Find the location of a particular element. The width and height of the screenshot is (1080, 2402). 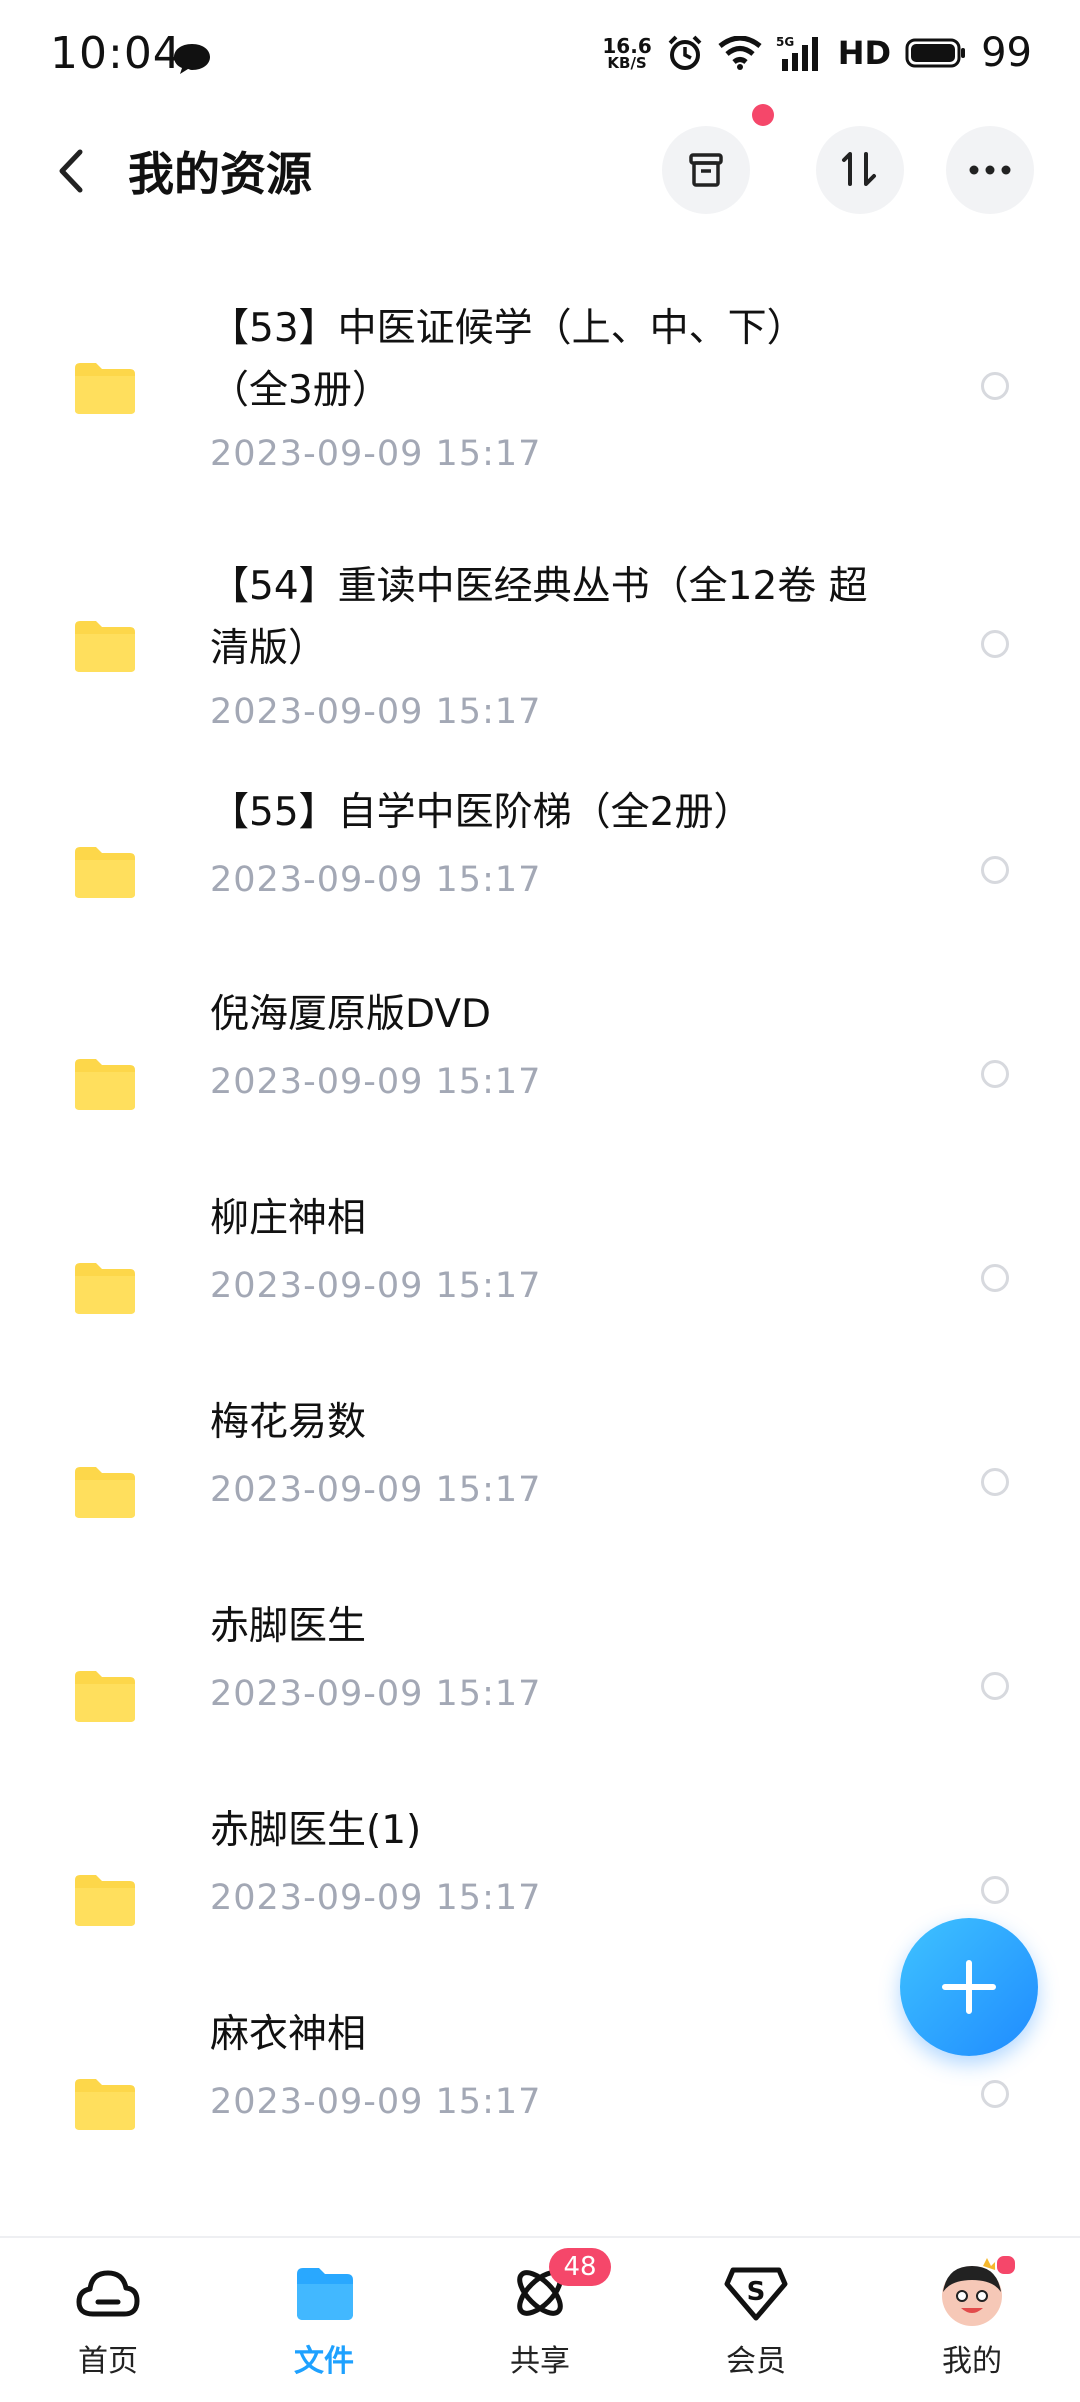

tab-home-label: 首页 is located at coordinates (108, 2361).